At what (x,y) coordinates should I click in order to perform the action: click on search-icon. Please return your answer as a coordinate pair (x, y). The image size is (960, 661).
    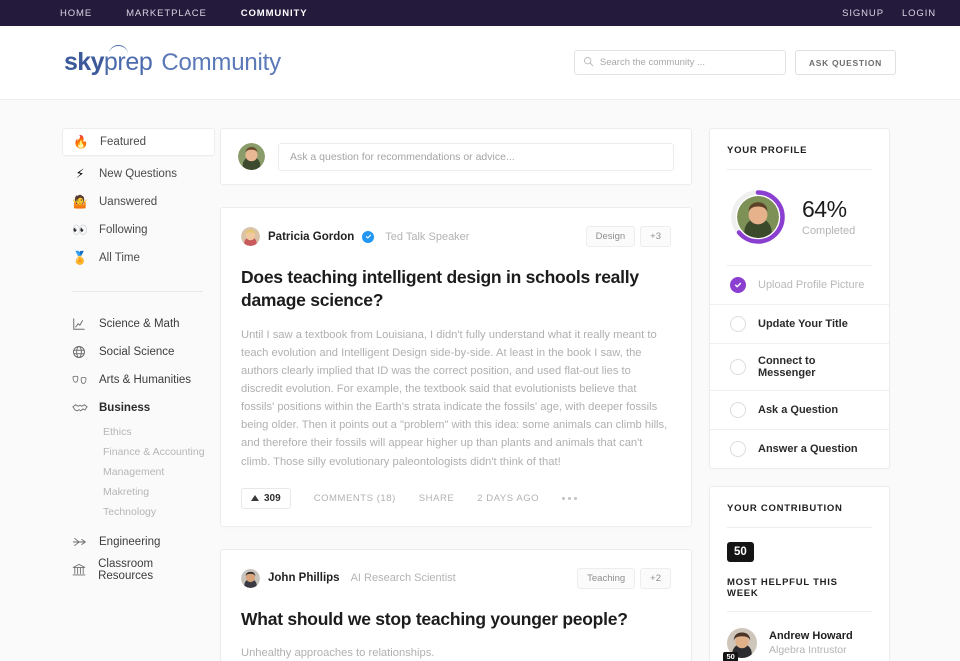
    Looking at the image, I should click on (588, 63).